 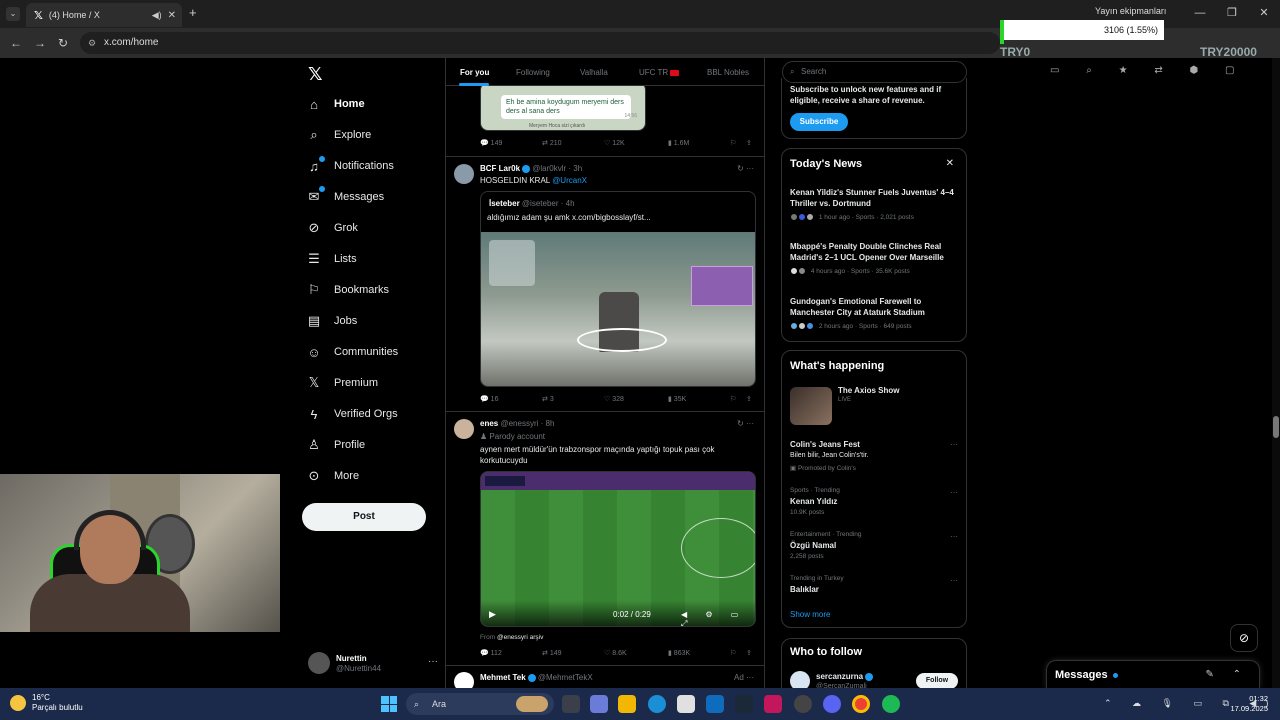 What do you see at coordinates (533, 72) in the screenshot?
I see `tab-following: Following` at bounding box center [533, 72].